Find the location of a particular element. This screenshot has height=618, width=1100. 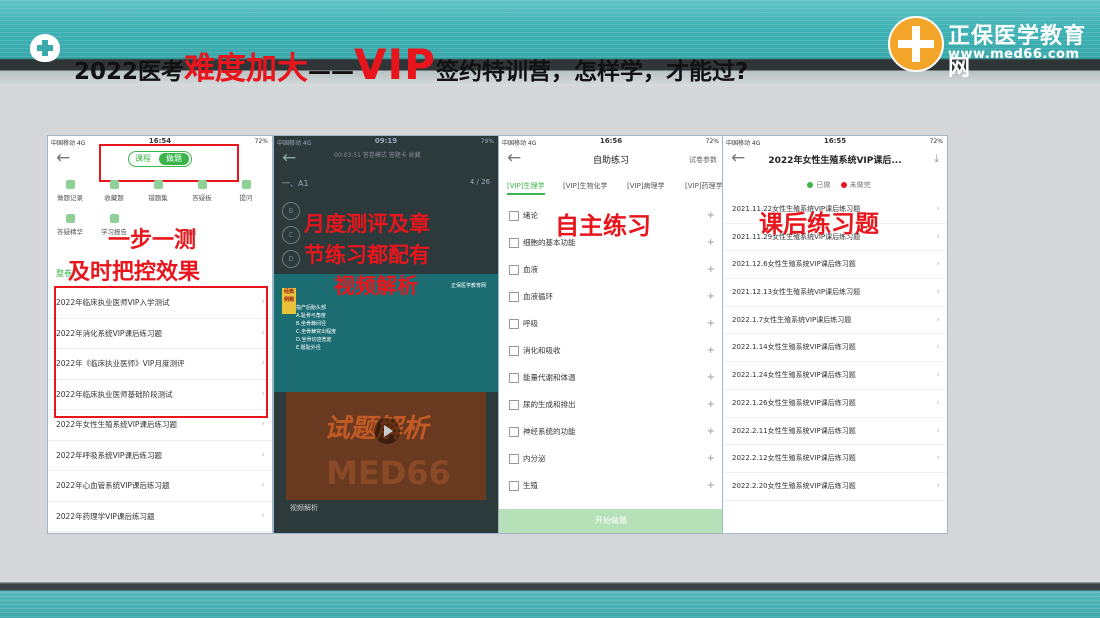

title-part-5: 签约特训营，怎样学，才能过? is located at coordinates (592, 72).